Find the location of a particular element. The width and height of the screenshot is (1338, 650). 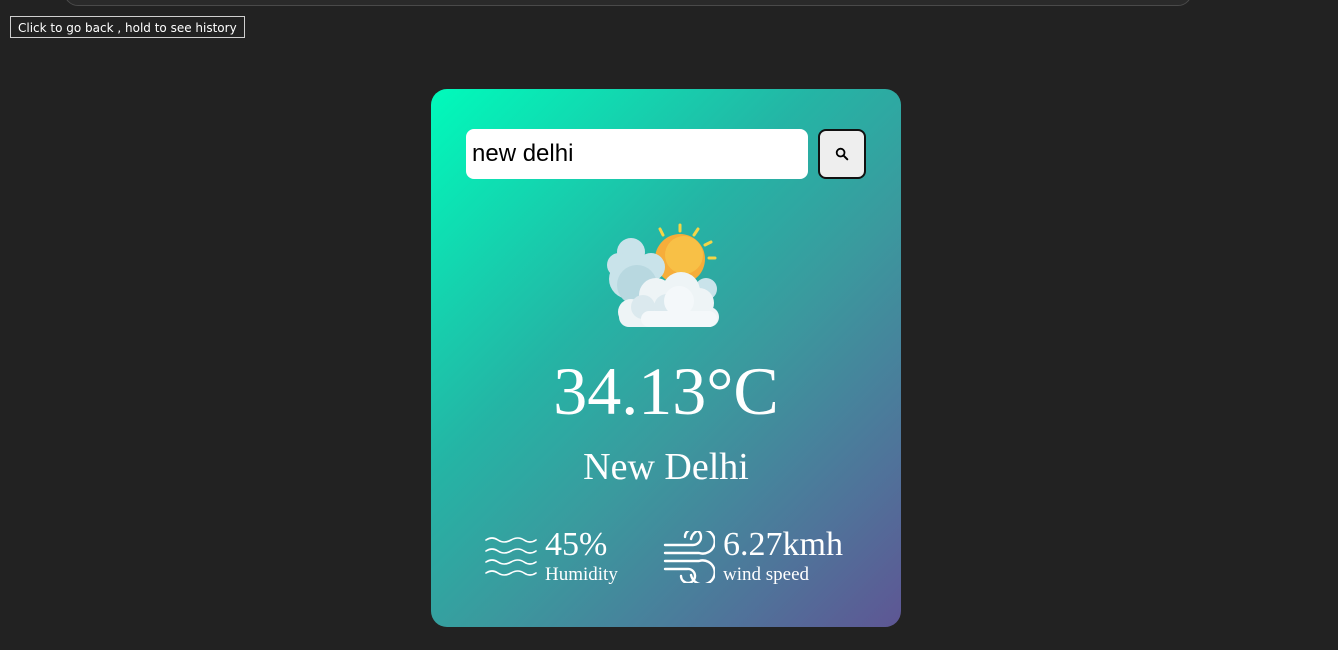

back-button-tooltip: Click to go back , hold to see history is located at coordinates (127, 27).